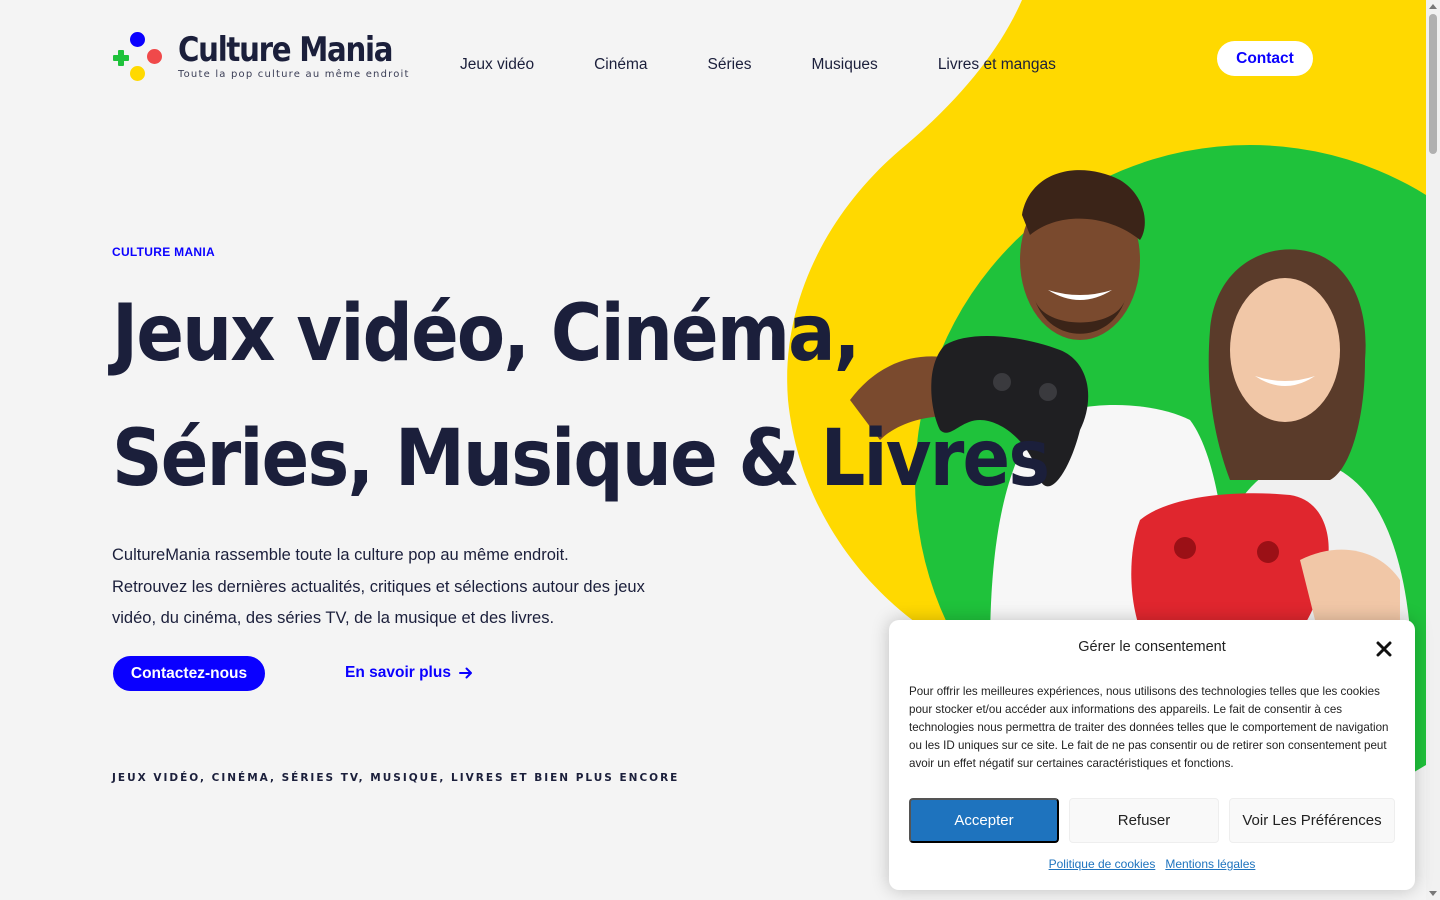 This screenshot has width=1440, height=900. I want to click on green-plus-icon, so click(121, 58).